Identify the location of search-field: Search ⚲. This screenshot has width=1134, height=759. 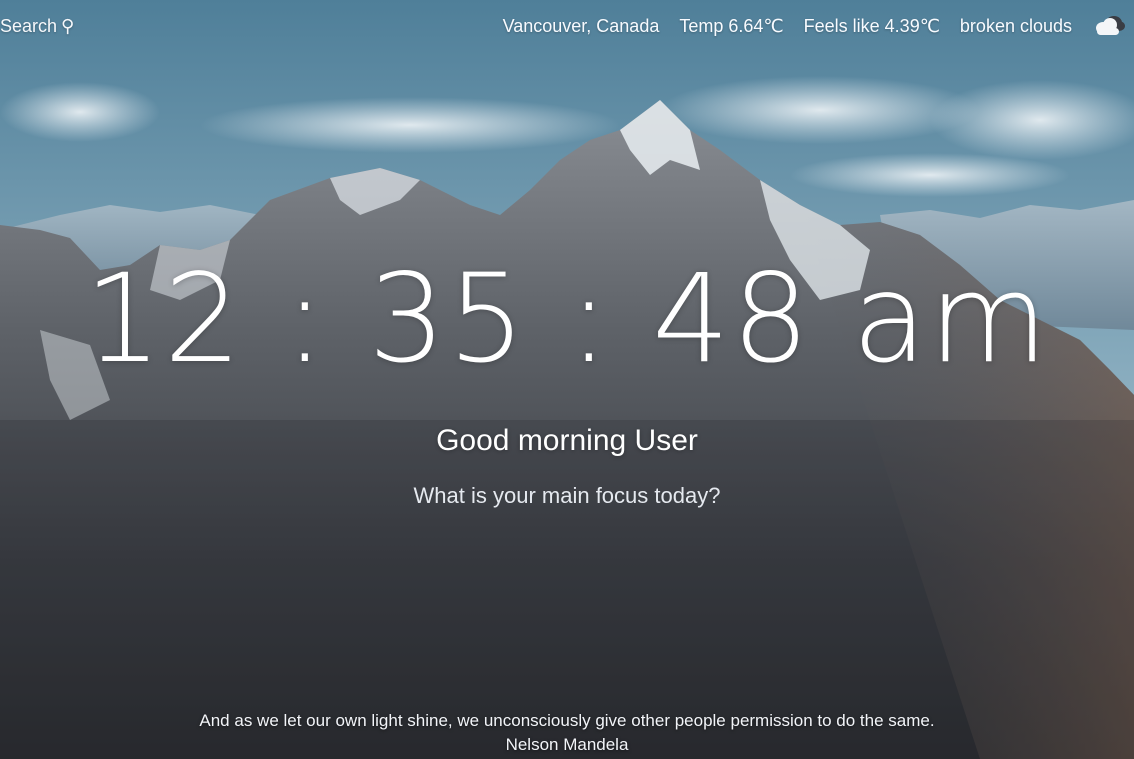
(37, 26).